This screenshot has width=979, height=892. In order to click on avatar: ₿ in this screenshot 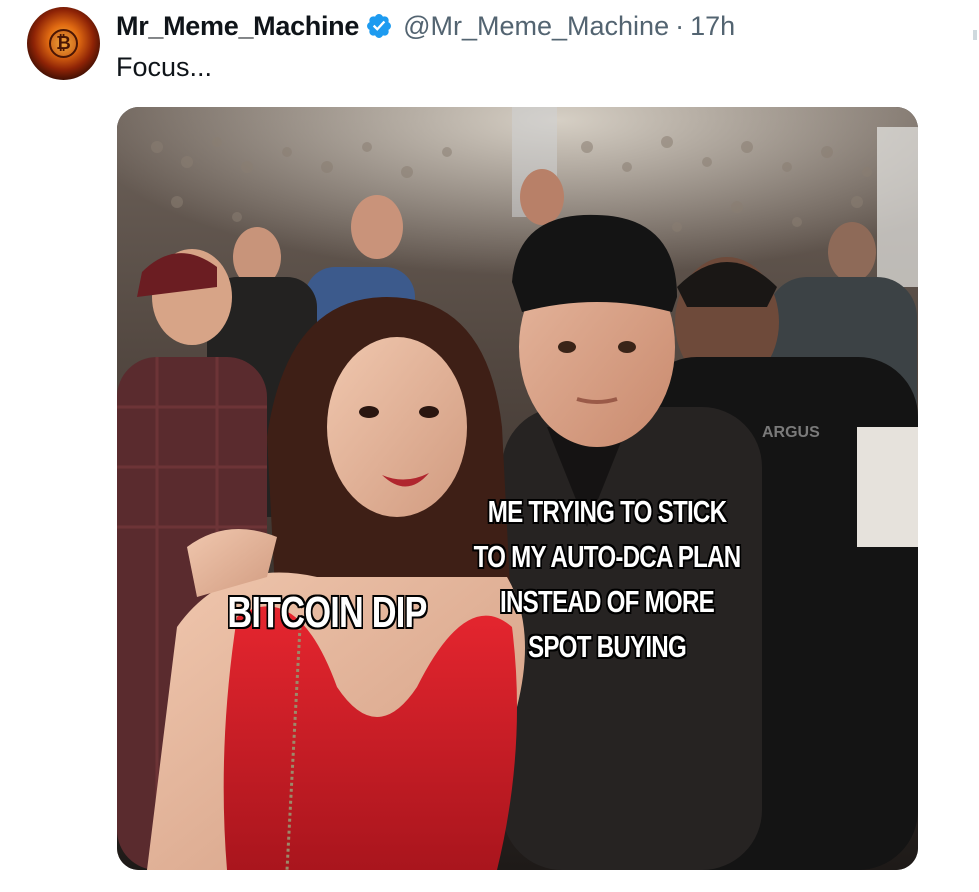, I will do `click(63, 43)`.